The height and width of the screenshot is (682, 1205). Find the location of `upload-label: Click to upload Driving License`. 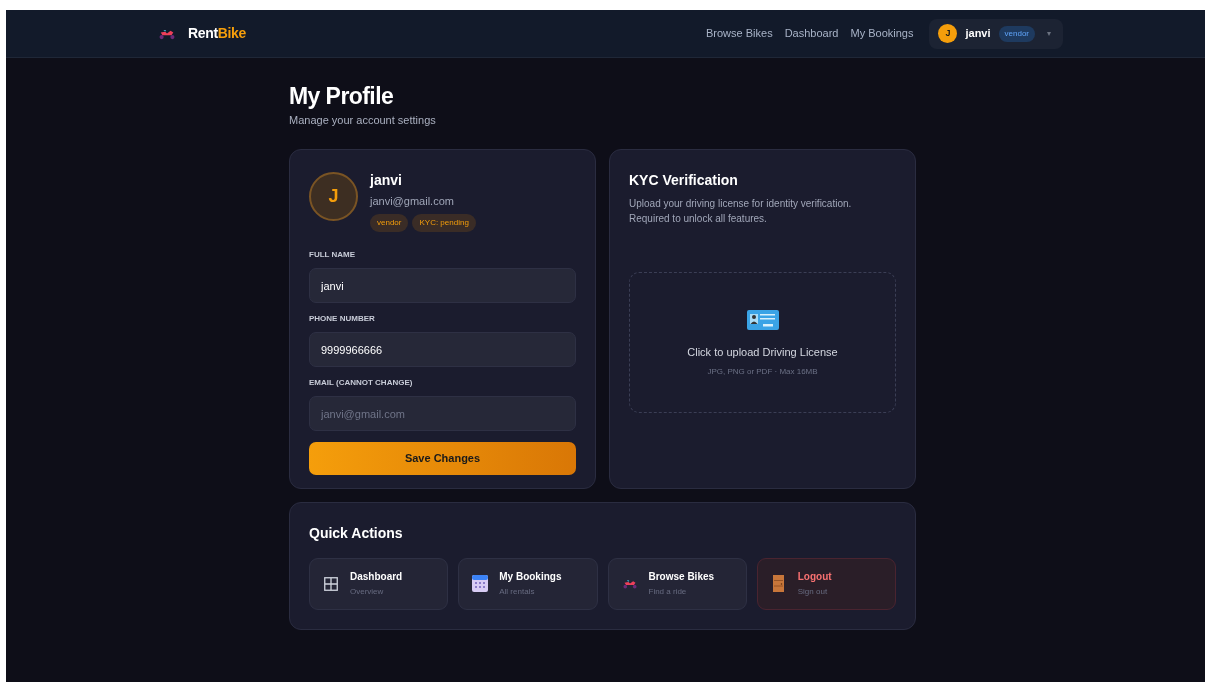

upload-label: Click to upload Driving License is located at coordinates (762, 352).